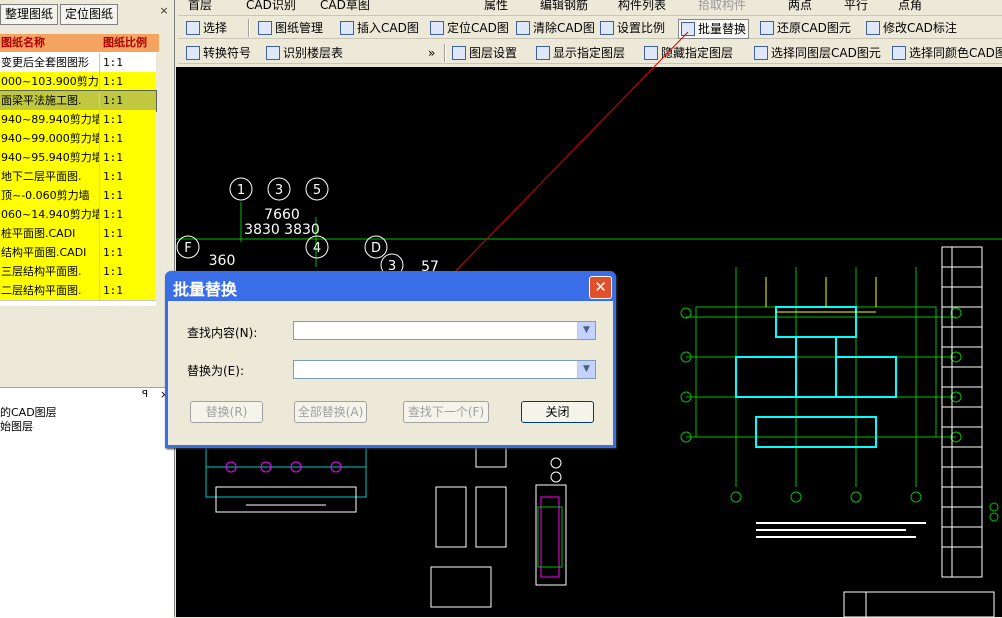  Describe the element at coordinates (215, 371) in the screenshot. I see `replace-label: 替换为(E):` at that location.